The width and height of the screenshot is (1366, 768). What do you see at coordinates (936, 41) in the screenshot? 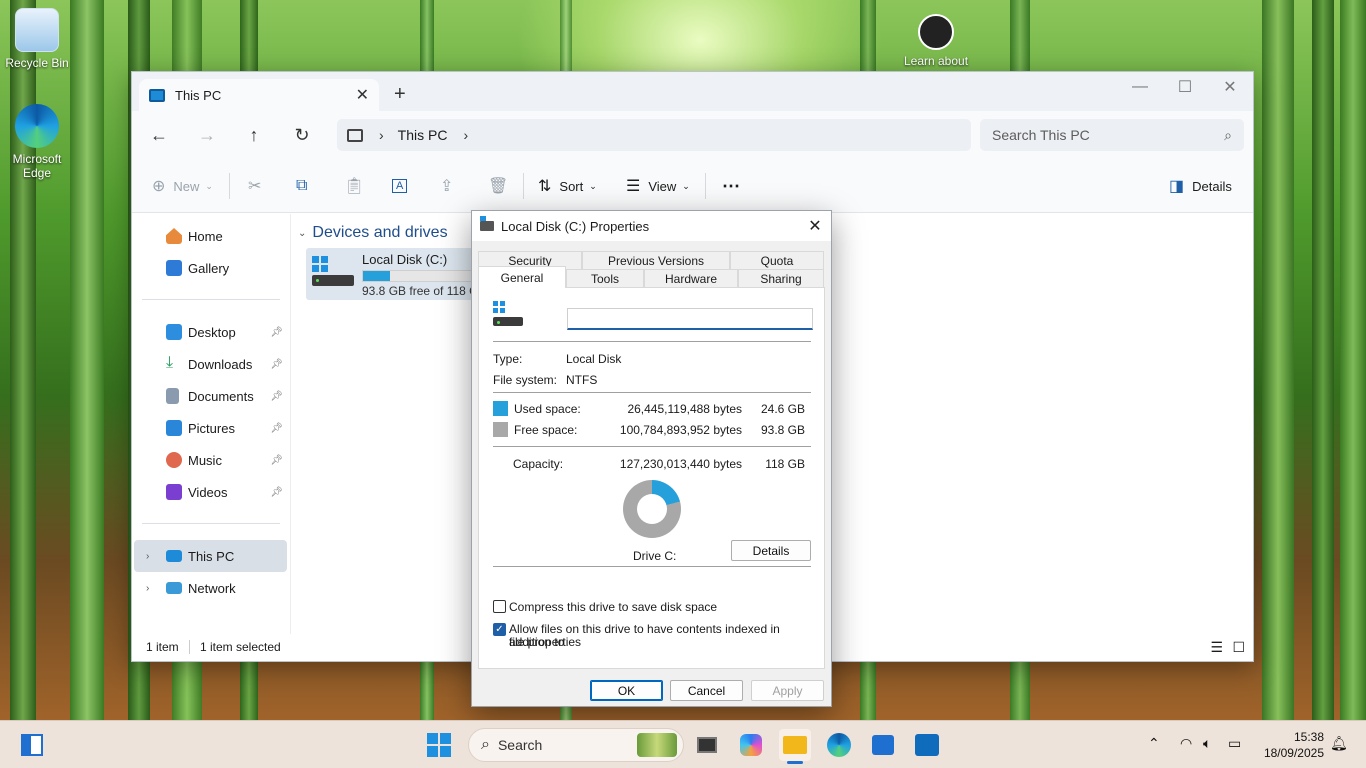
I see `learn-about-desktop-icon: Learn about` at bounding box center [936, 41].